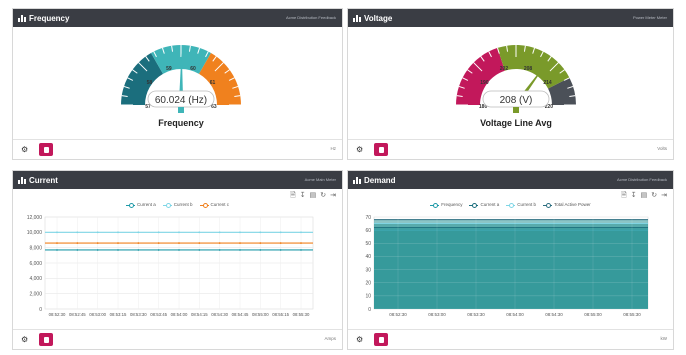  I want to click on gauge-value: 208 (V), so click(516, 100).